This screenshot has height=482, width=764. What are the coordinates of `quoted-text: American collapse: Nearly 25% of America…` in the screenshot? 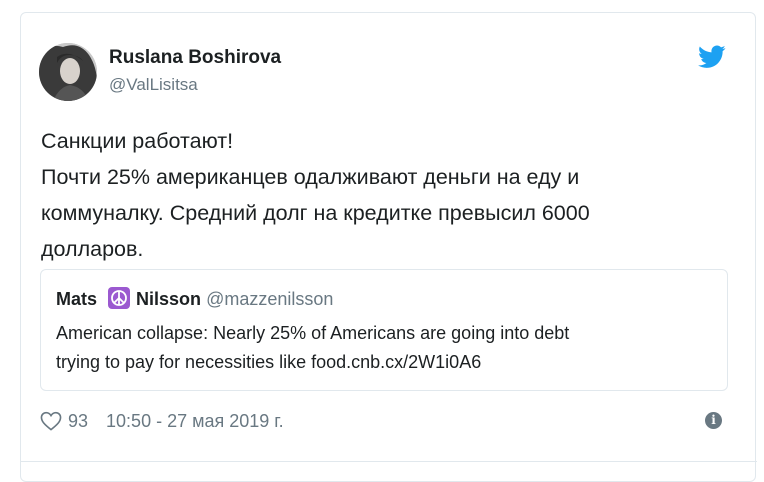 It's located at (312, 348).